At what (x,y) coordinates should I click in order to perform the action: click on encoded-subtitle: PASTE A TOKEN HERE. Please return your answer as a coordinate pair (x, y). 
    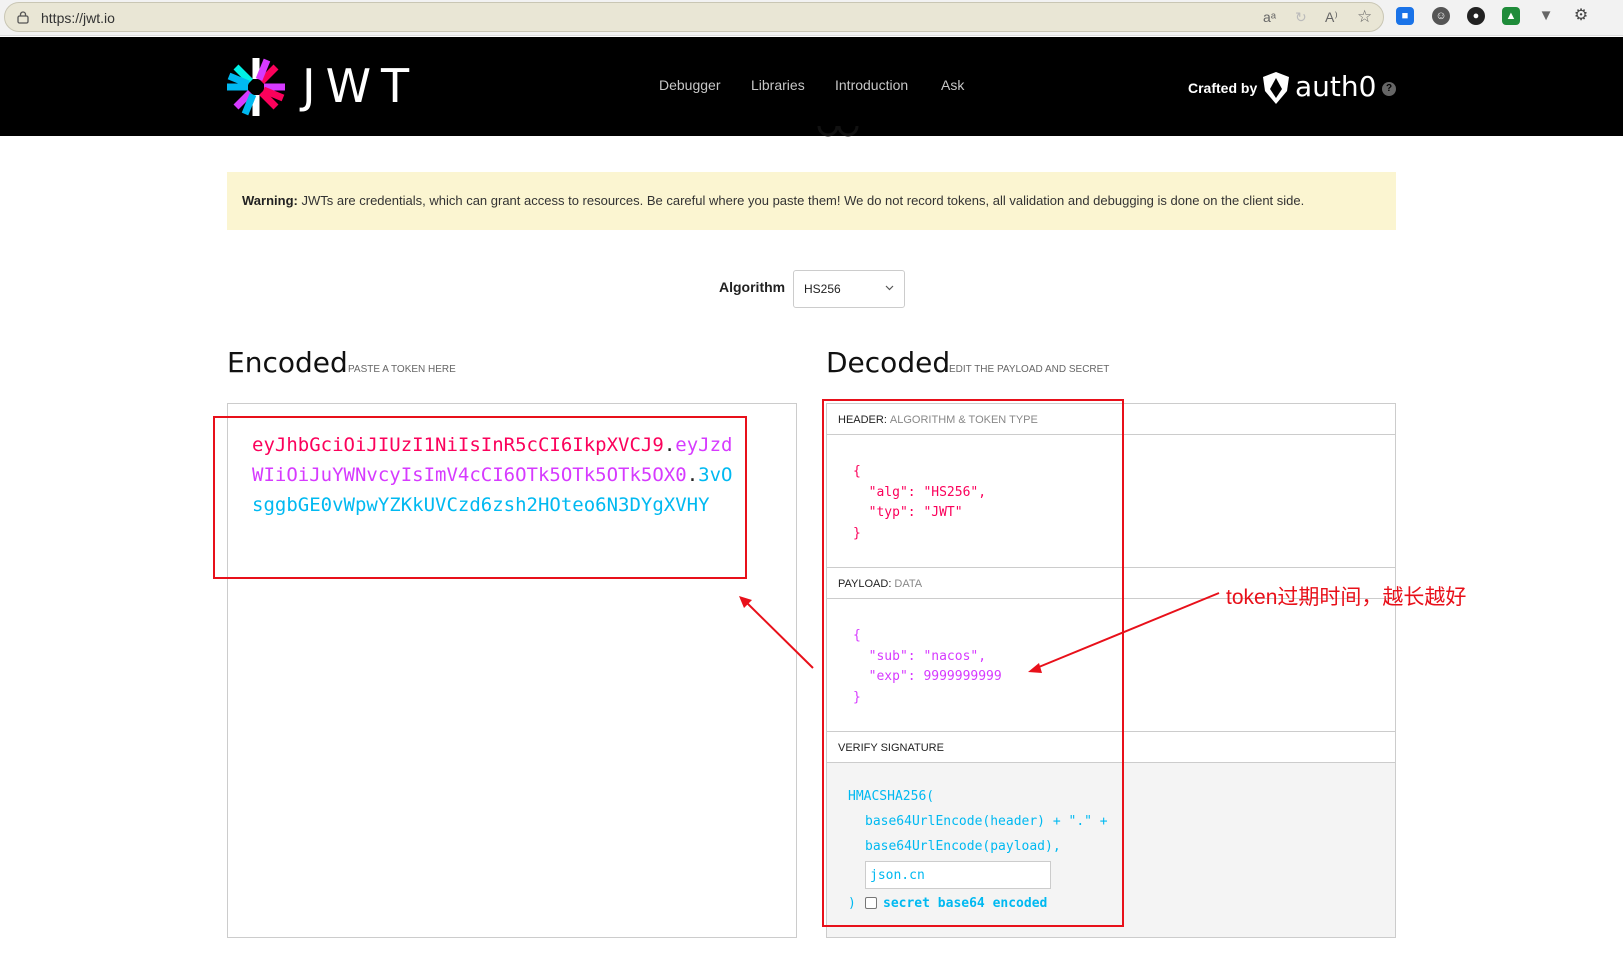
    Looking at the image, I should click on (402, 369).